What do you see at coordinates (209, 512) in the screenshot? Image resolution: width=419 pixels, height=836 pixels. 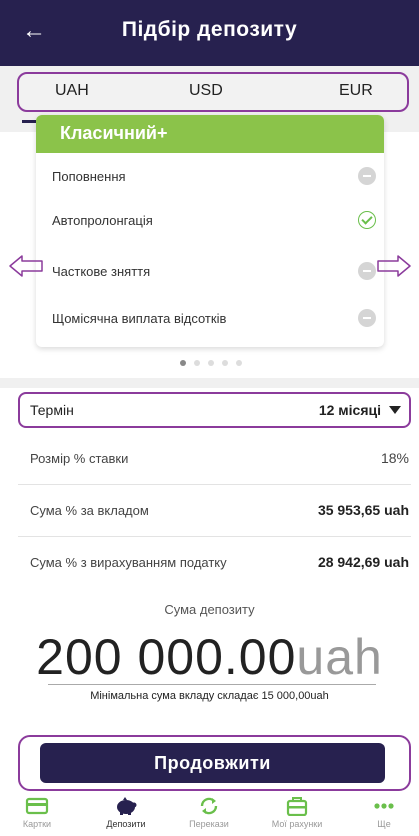 I see `detail-row-interest: Сума % за вкладом 35 953,65 uah` at bounding box center [209, 512].